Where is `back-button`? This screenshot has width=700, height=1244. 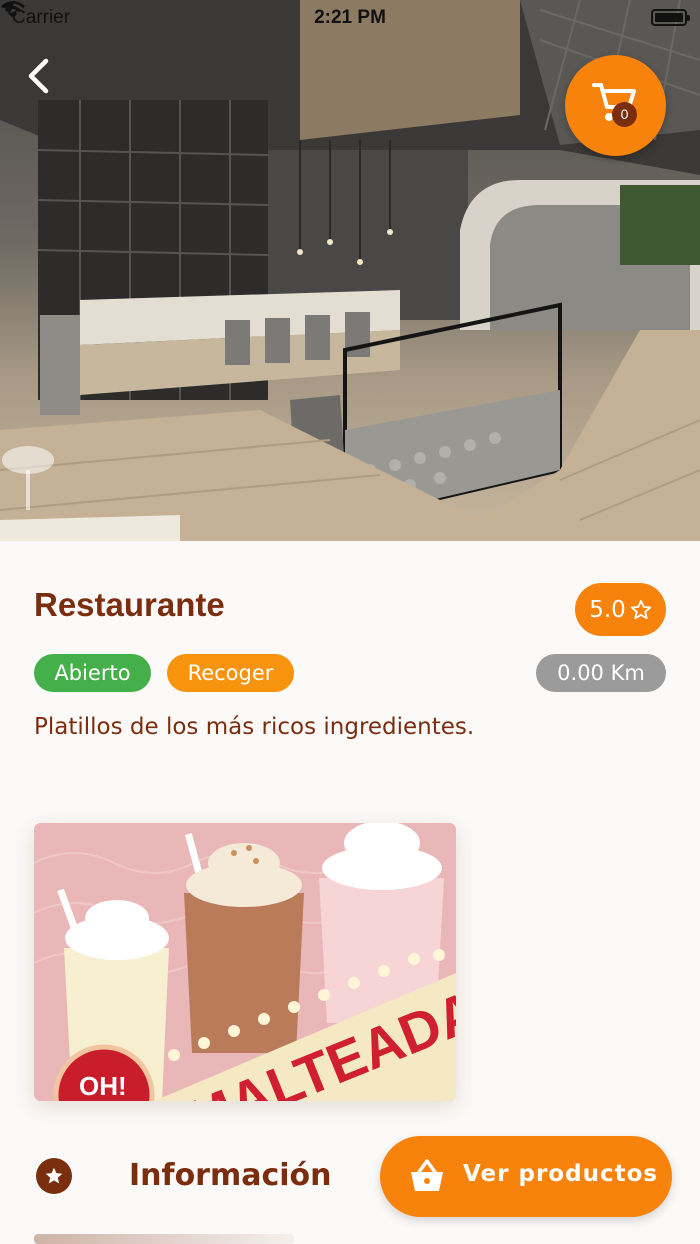 back-button is located at coordinates (49, 81).